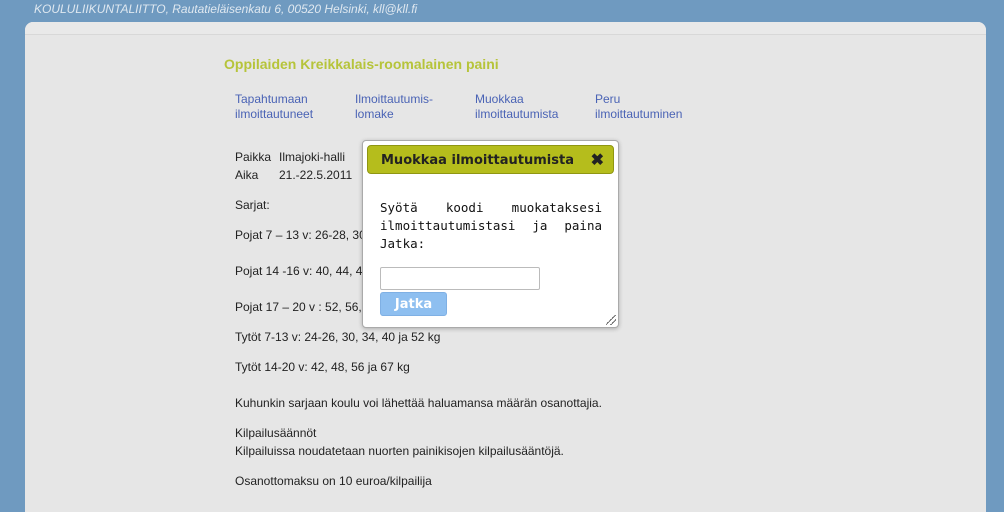  I want to click on nav-link-label: Peru, so click(608, 99).